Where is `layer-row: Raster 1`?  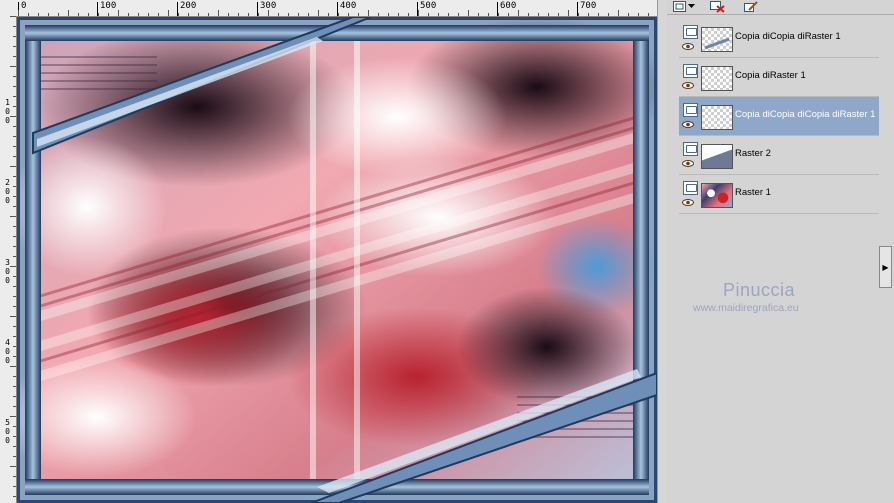
layer-row: Raster 1 is located at coordinates (779, 194).